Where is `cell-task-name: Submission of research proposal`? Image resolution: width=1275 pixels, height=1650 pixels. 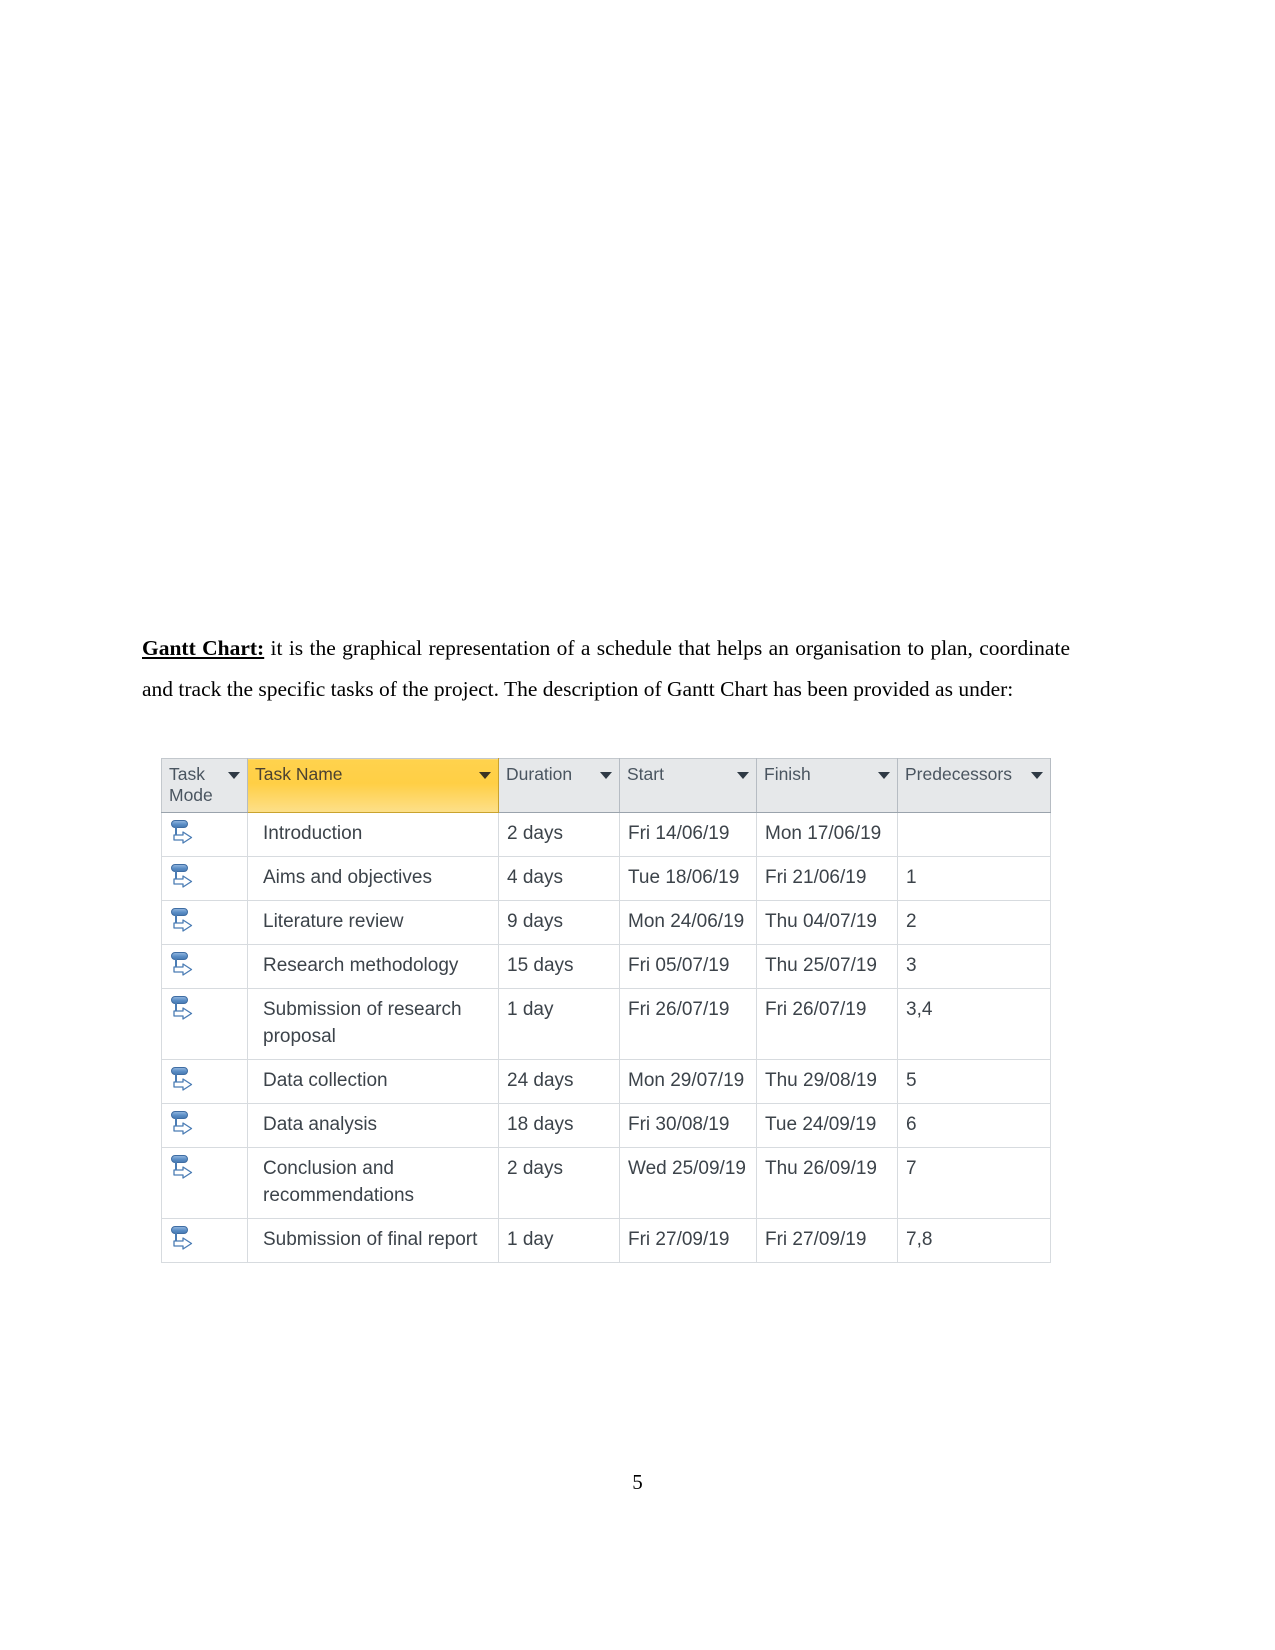
cell-task-name: Submission of research proposal is located at coordinates (373, 1024).